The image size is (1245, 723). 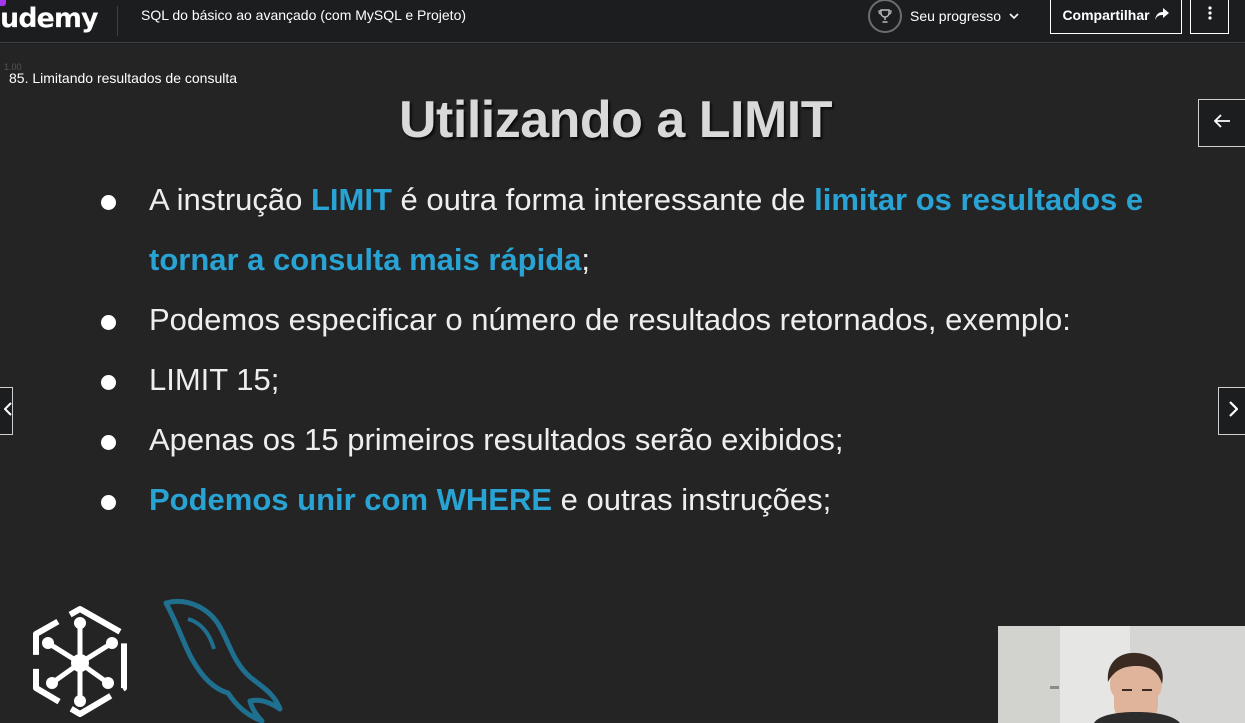 I want to click on highlighted-text: LIMIT, so click(x=351, y=199).